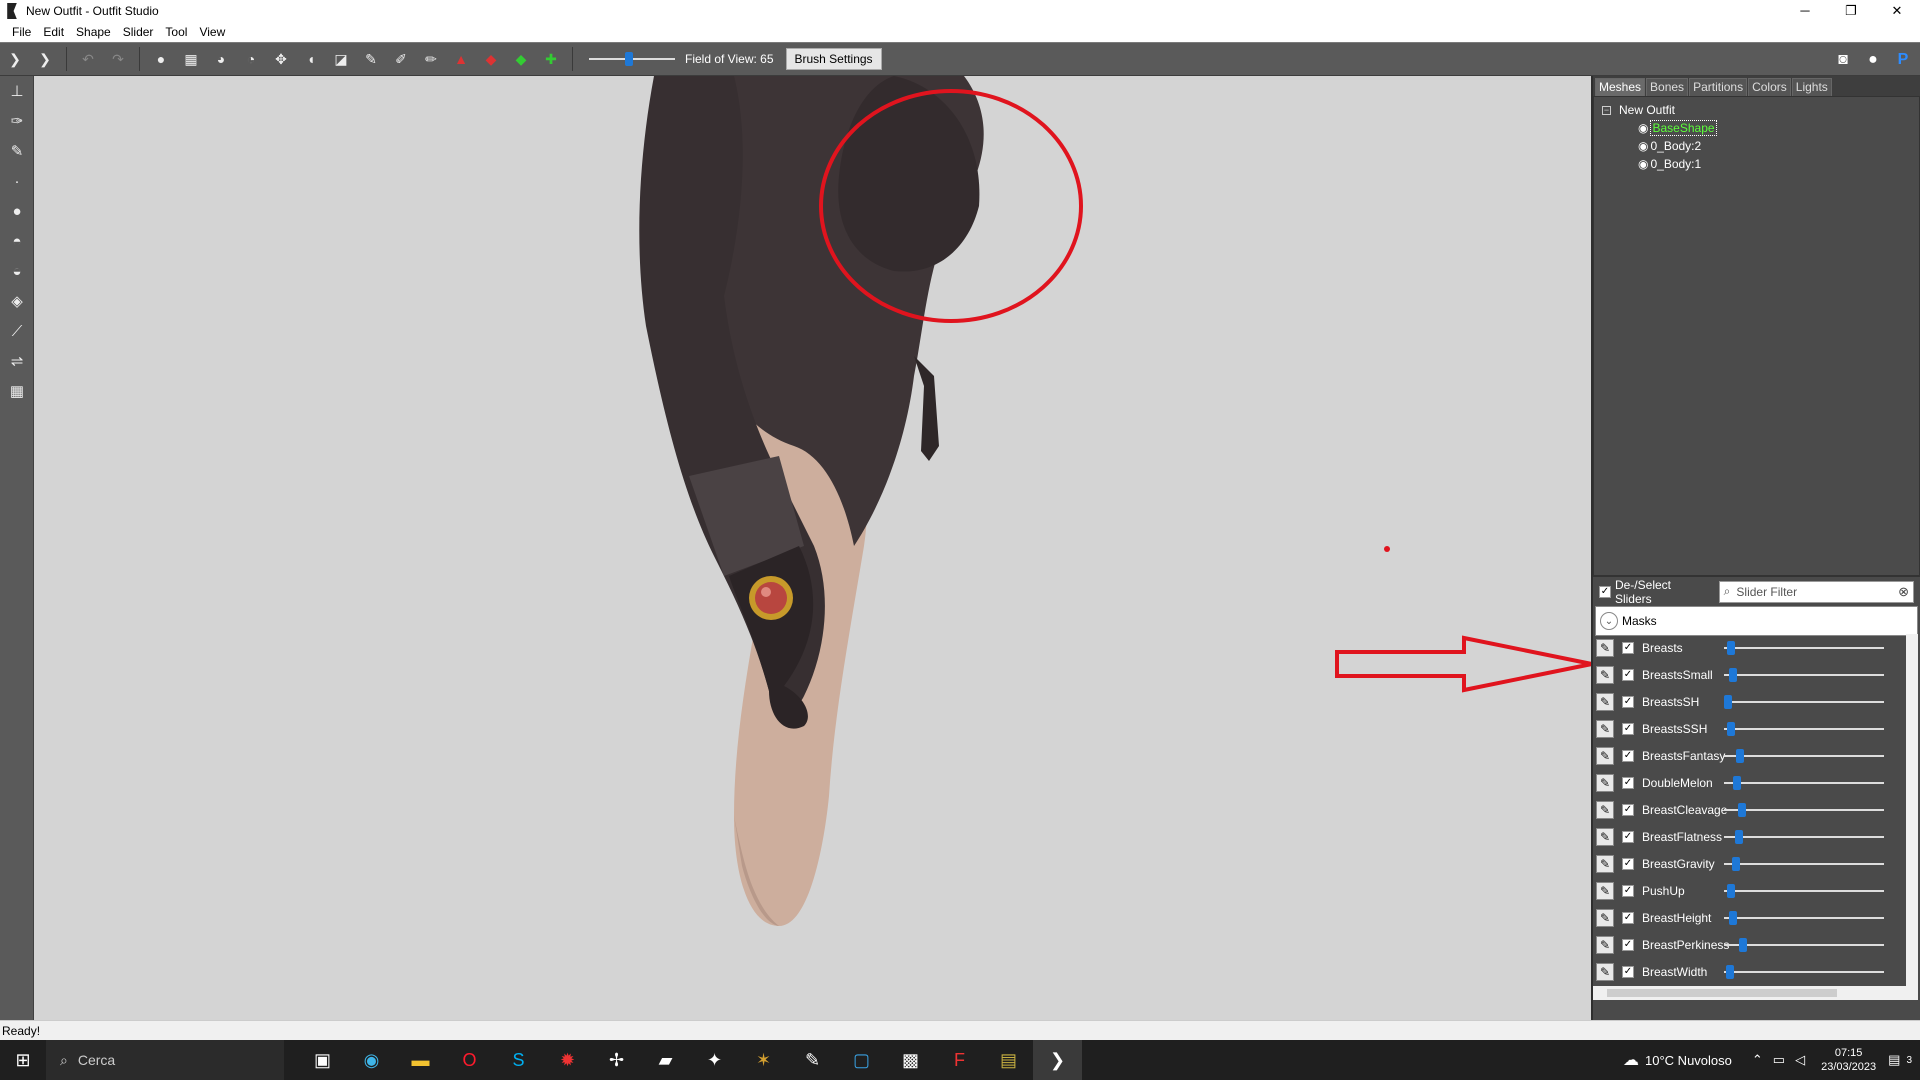 The height and width of the screenshot is (1080, 1920). What do you see at coordinates (1057, 1060) in the screenshot?
I see `outfit-studio-taskbar-icon: ❯` at bounding box center [1057, 1060].